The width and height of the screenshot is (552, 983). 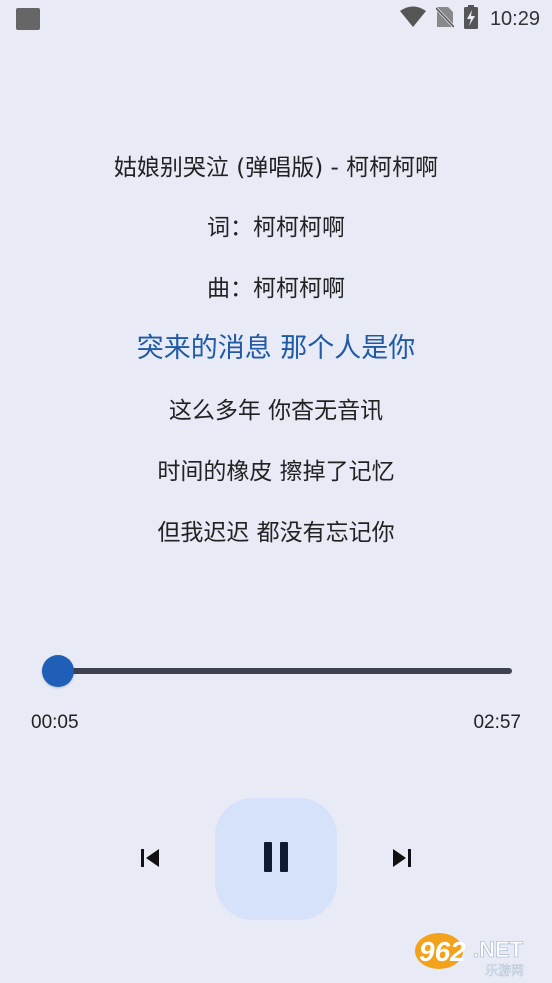 What do you see at coordinates (412, 19) in the screenshot?
I see `wifi-icon` at bounding box center [412, 19].